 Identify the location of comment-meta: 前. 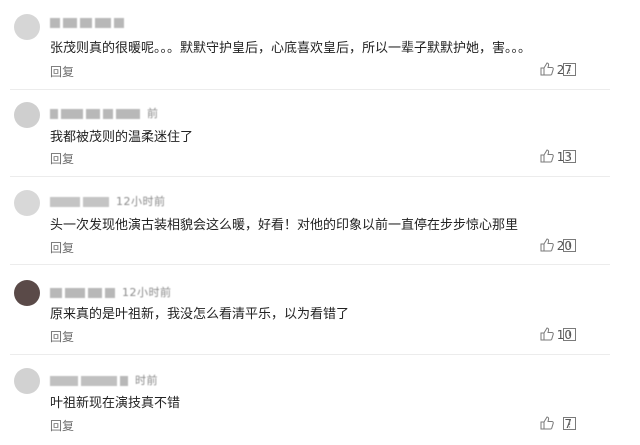
(104, 113).